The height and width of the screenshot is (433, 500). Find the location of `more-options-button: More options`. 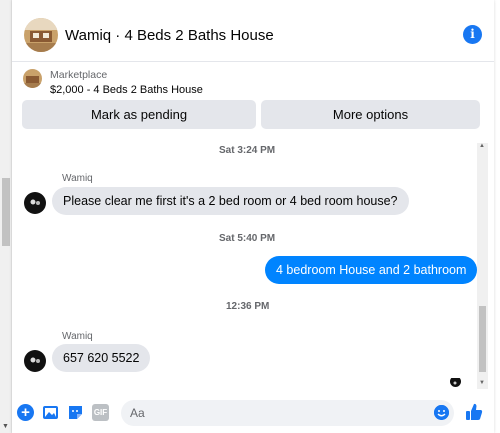

more-options-button: More options is located at coordinates (370, 114).